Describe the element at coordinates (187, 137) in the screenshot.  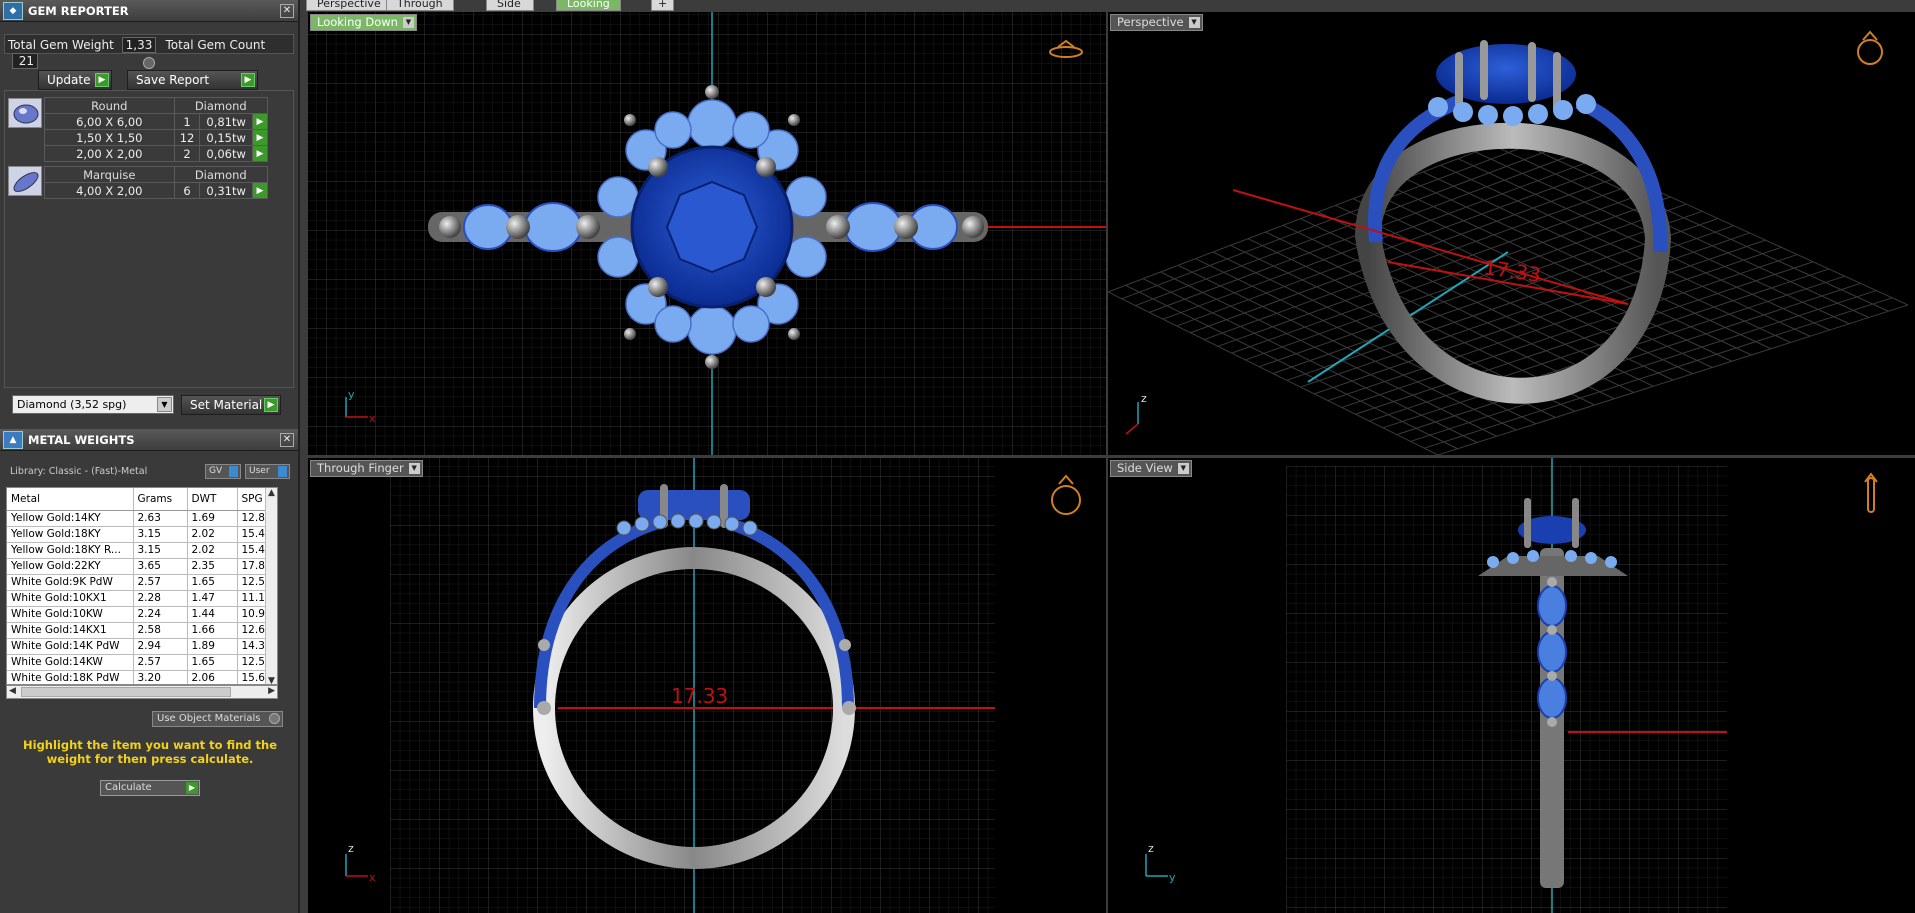
I see `gem-count: 12` at that location.